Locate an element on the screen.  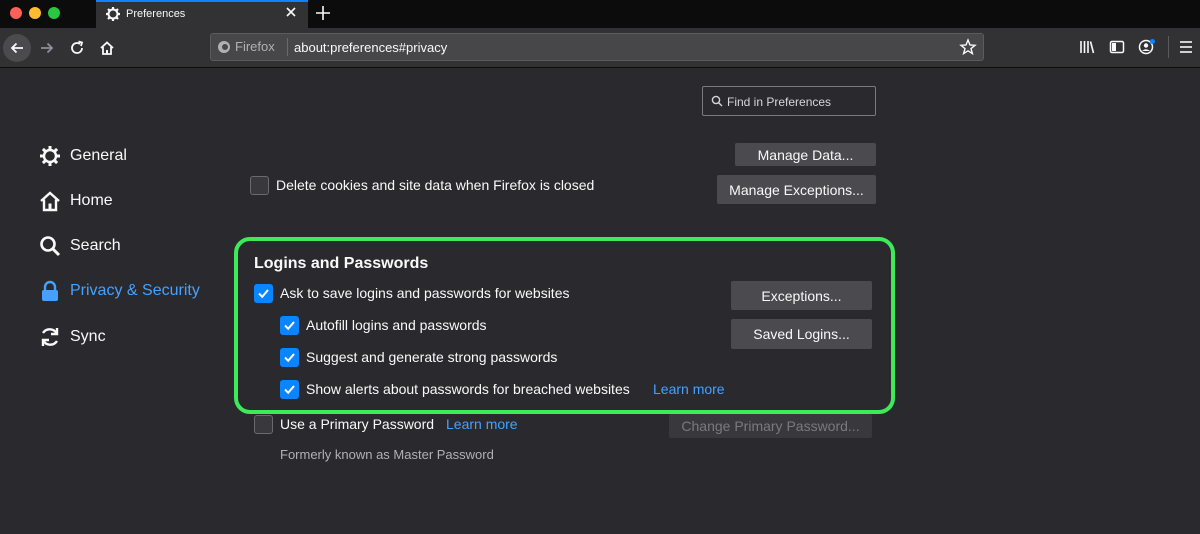
library-button is located at coordinates (1087, 47).